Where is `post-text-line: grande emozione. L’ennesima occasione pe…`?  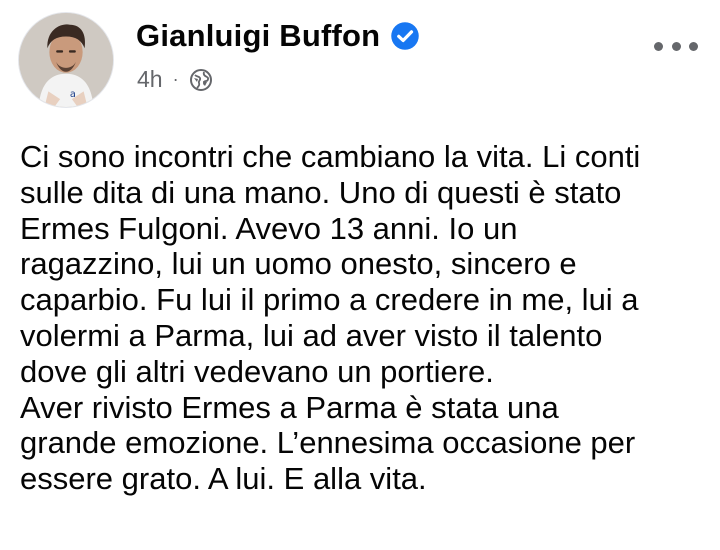 post-text-line: grande emozione. L’ennesima occasione pe… is located at coordinates (328, 443).